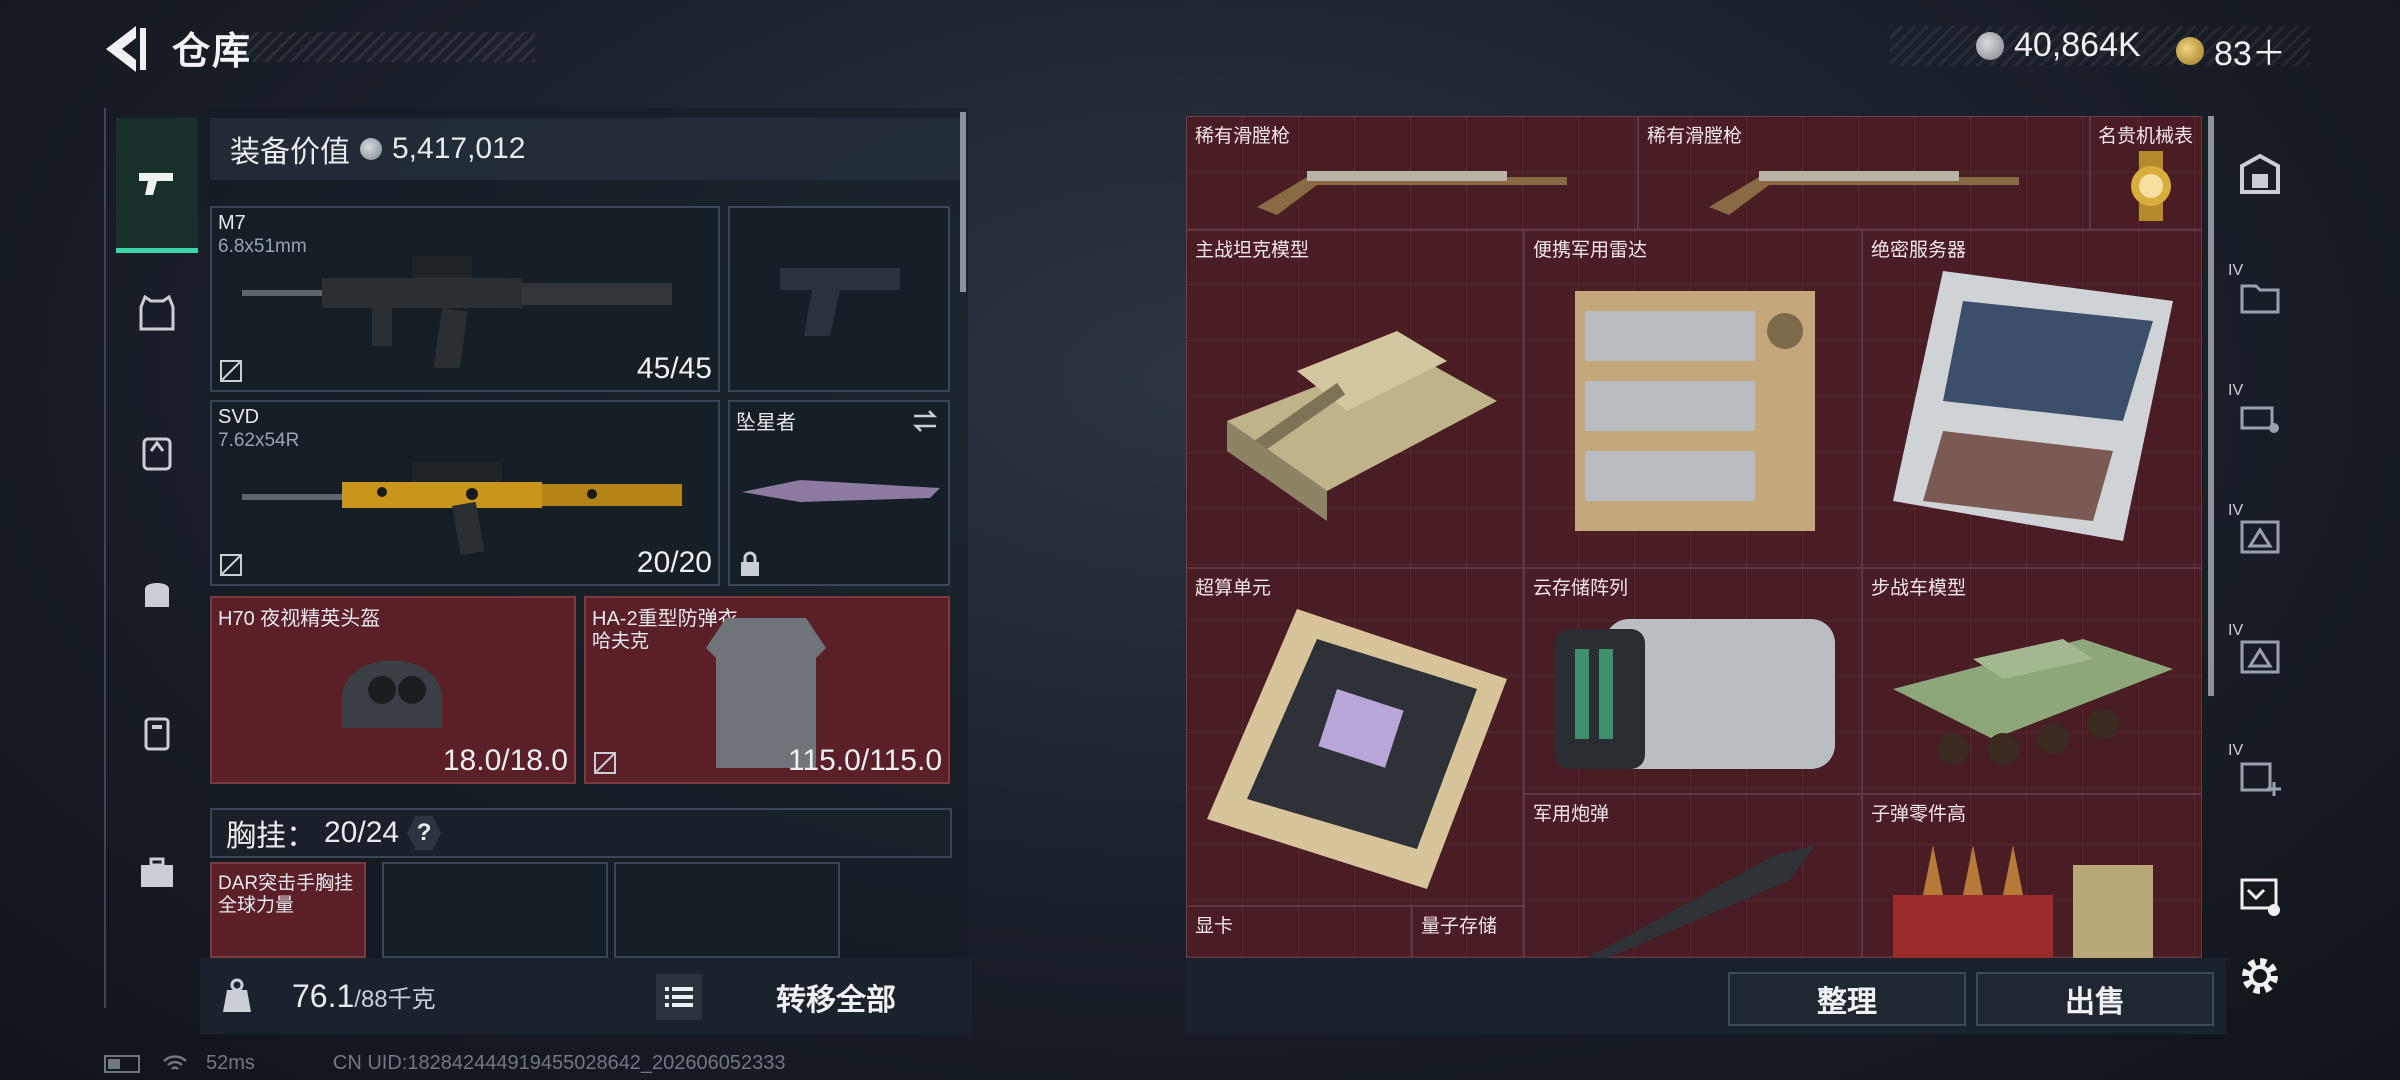 The width and height of the screenshot is (2400, 1080). What do you see at coordinates (2077, 45) in the screenshot?
I see `hafu-coin-amount: 40,864K` at bounding box center [2077, 45].